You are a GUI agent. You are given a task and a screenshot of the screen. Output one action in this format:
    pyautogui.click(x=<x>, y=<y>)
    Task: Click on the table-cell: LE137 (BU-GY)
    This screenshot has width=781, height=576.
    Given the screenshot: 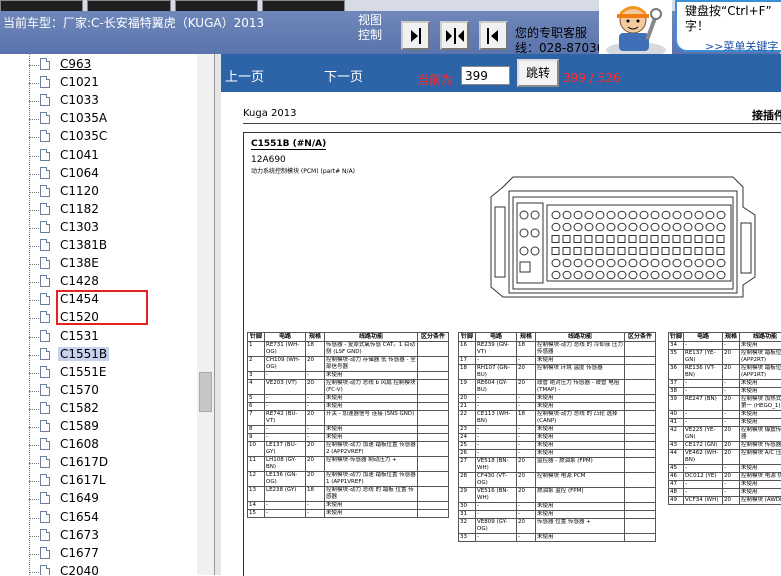 What is the action you would take?
    pyautogui.click(x=285, y=449)
    